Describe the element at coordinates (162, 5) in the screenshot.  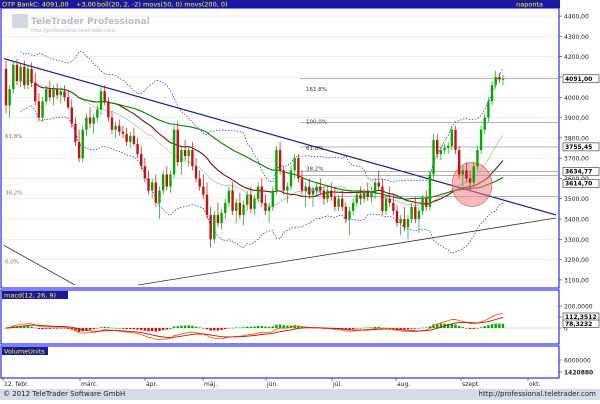
I see `header-indicators: boll(20, 2, -2) movs(50, 0) movs(200, 0)` at that location.